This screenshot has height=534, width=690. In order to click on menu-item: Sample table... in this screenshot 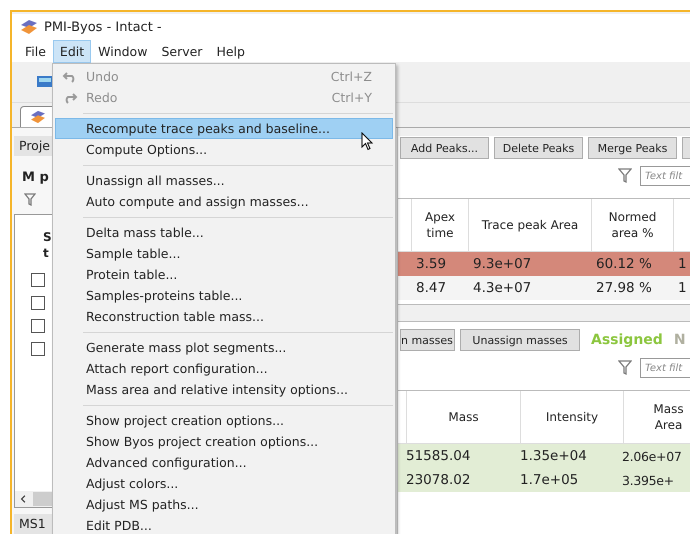, I will do `click(224, 253)`.